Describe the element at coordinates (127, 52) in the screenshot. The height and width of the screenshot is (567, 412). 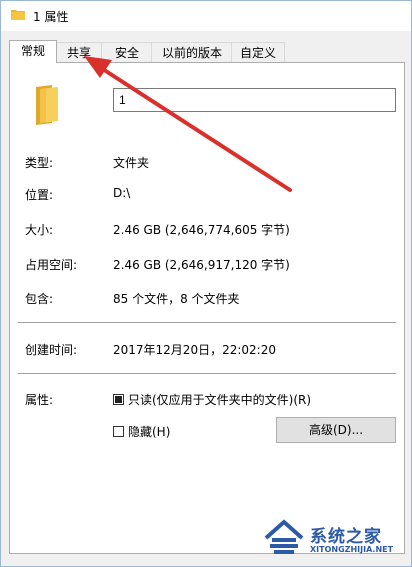
I see `tab-security: 安全` at that location.